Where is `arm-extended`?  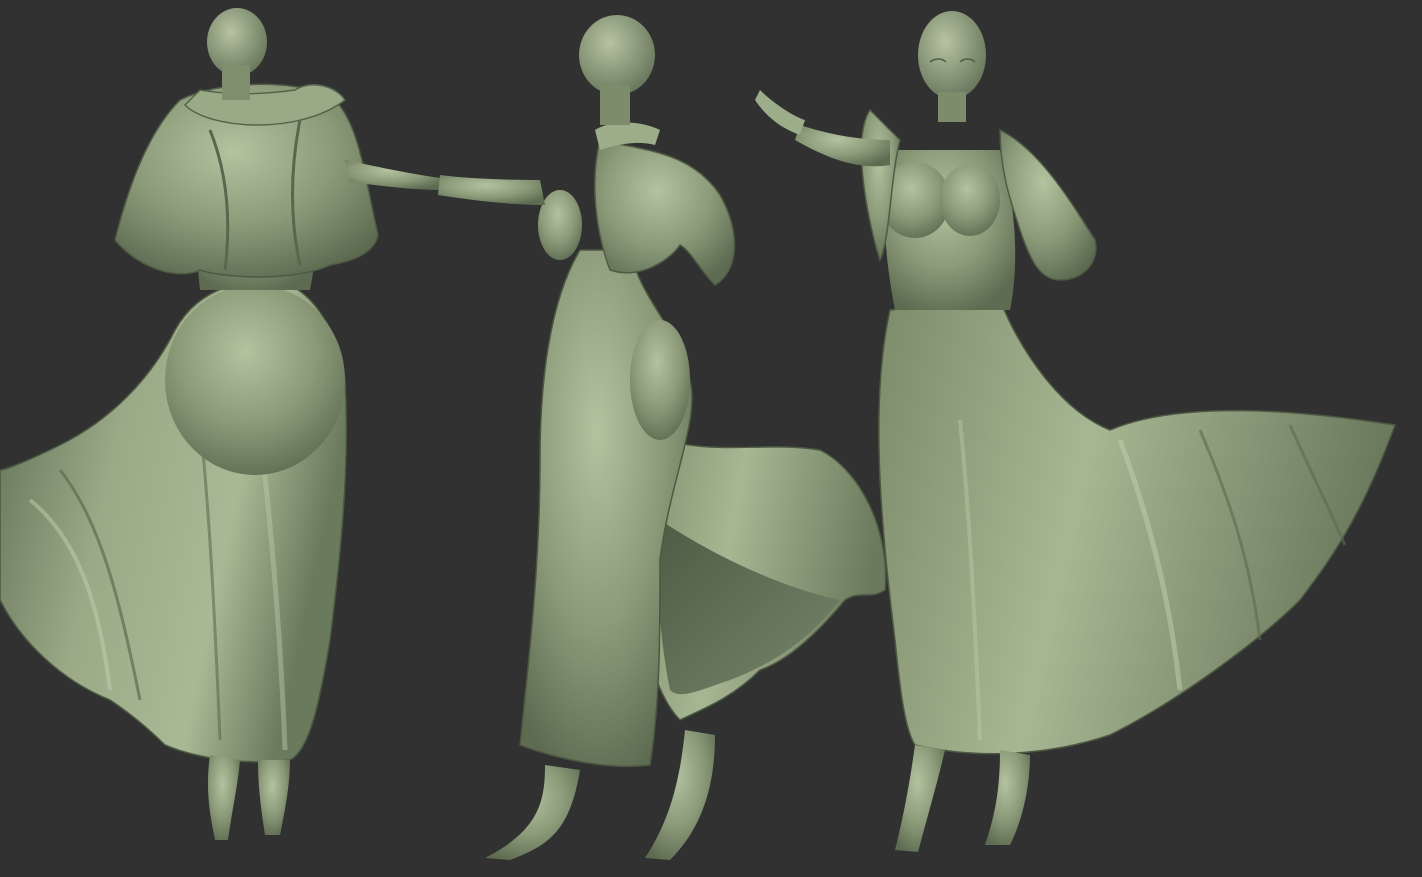
arm-extended is located at coordinates (491, 190).